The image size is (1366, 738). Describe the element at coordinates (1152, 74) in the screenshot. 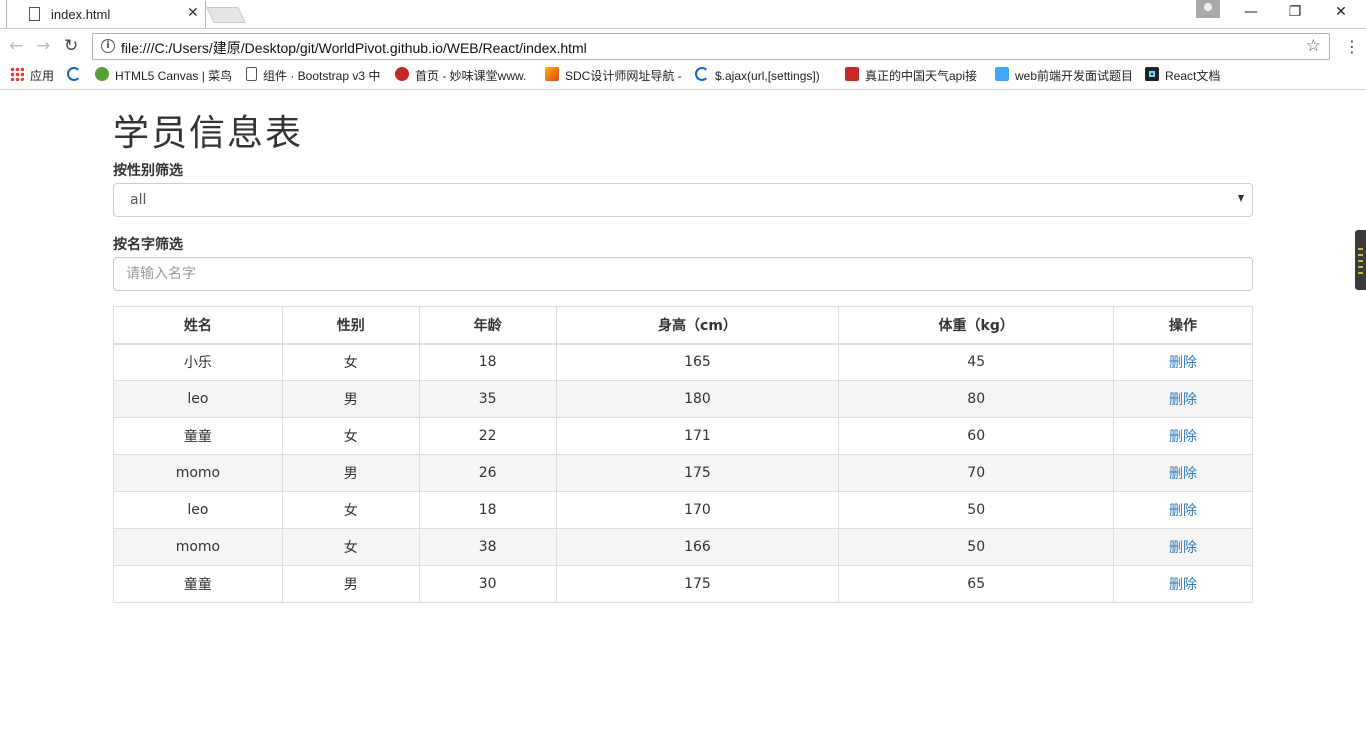

I see `react-icon` at that location.